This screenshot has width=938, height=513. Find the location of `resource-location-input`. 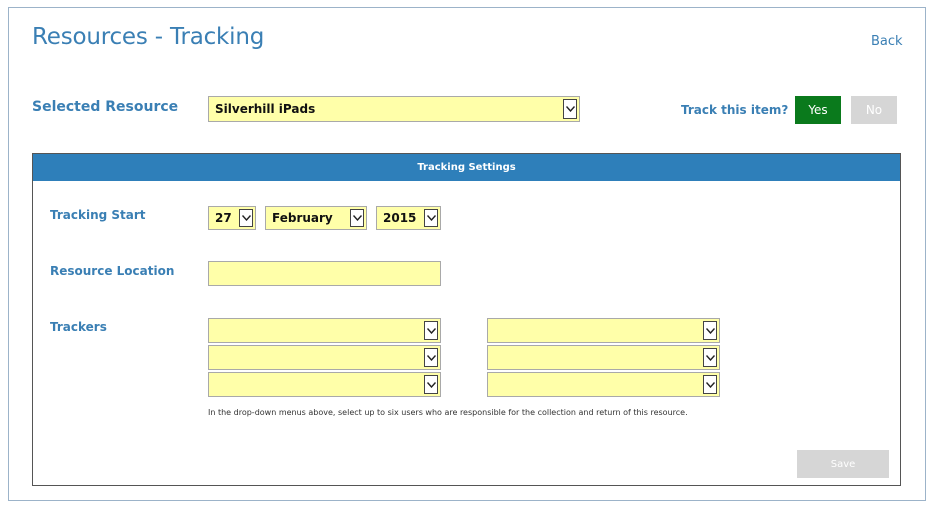

resource-location-input is located at coordinates (324, 273).